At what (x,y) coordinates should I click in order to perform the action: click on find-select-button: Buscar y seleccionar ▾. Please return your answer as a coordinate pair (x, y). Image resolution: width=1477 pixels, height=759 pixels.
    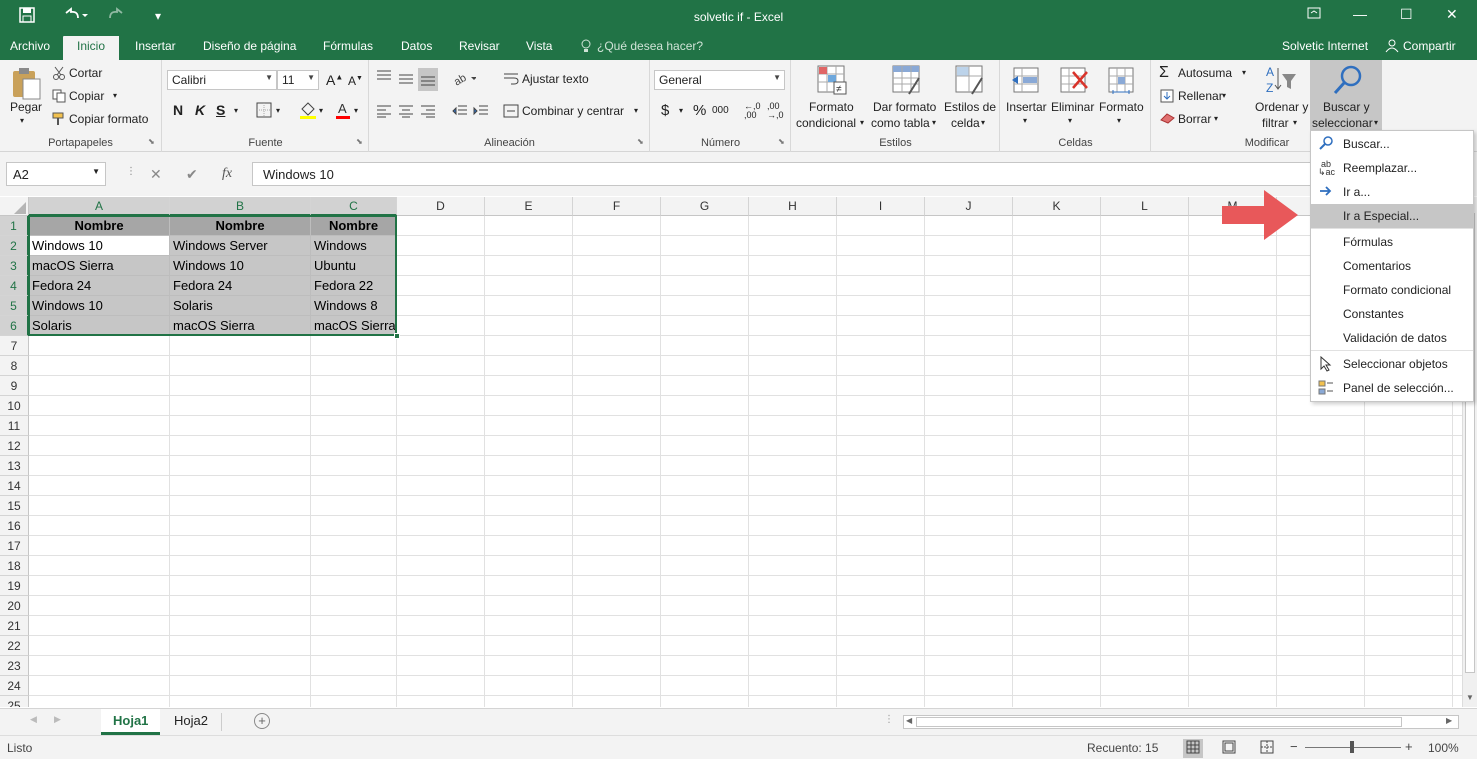
    Looking at the image, I should click on (1346, 96).